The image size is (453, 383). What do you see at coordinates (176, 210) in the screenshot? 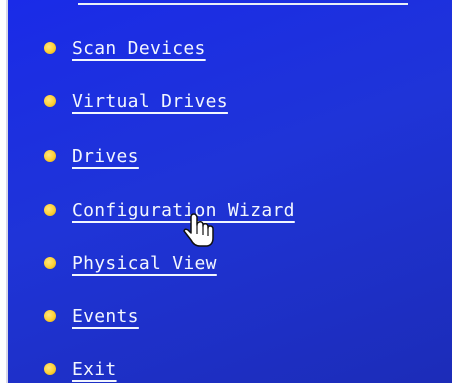
I see `menu-item-configuration-wizard: Configuration Wizard` at bounding box center [176, 210].